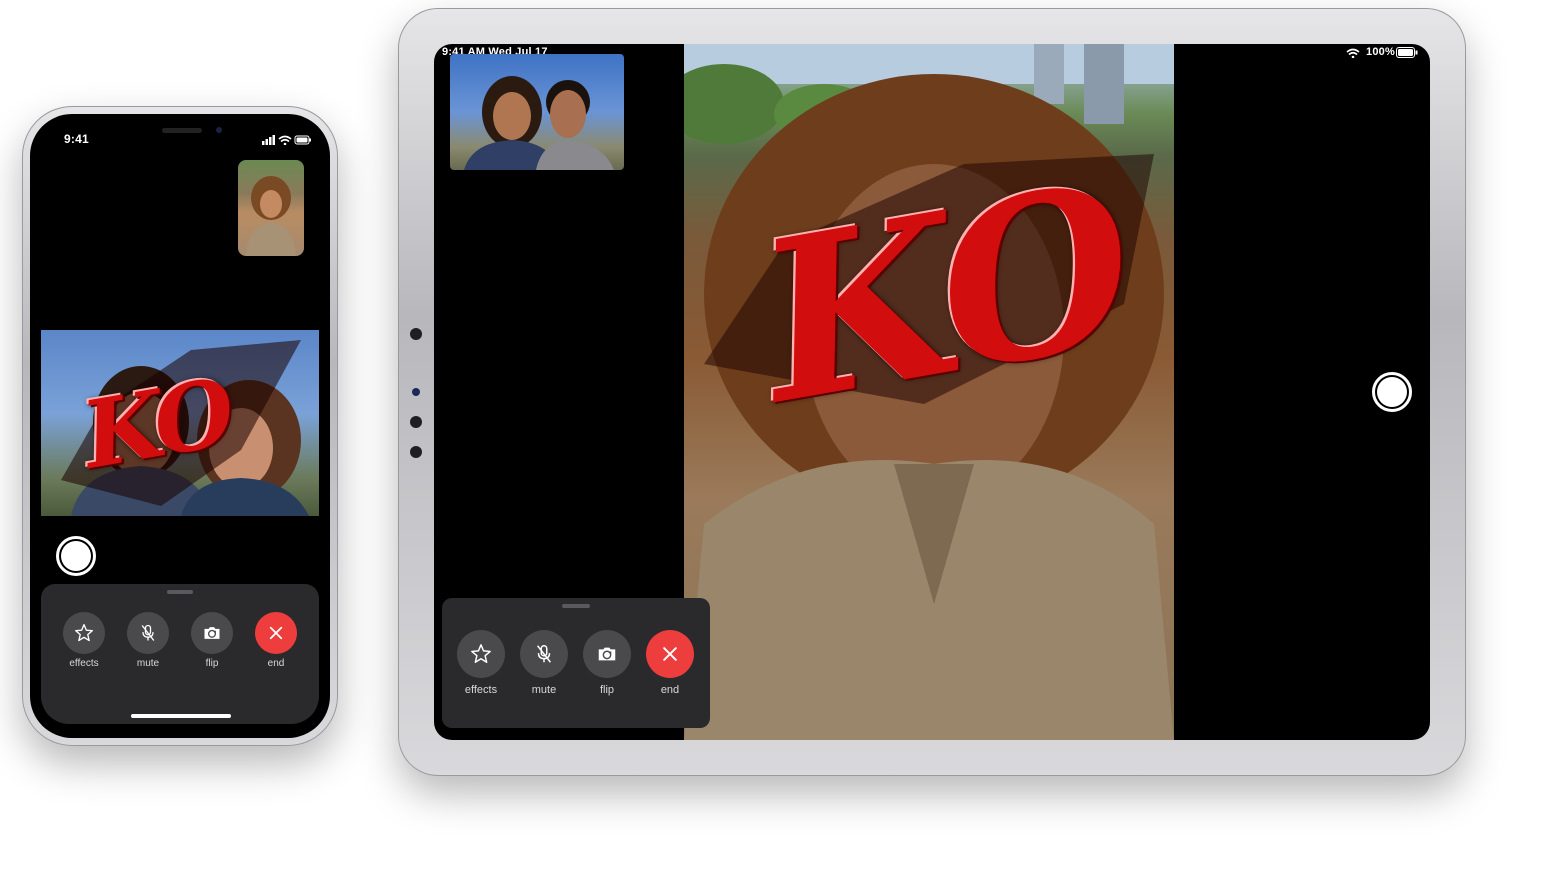  What do you see at coordinates (181, 716) in the screenshot?
I see `home-indicator` at bounding box center [181, 716].